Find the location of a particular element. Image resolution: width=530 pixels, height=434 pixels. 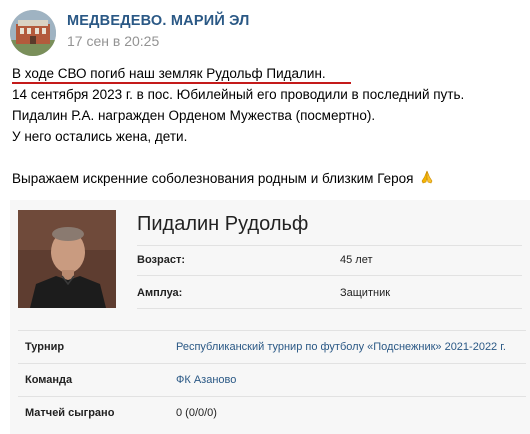

matches-value: 0 (0/0/0) is located at coordinates (196, 413).